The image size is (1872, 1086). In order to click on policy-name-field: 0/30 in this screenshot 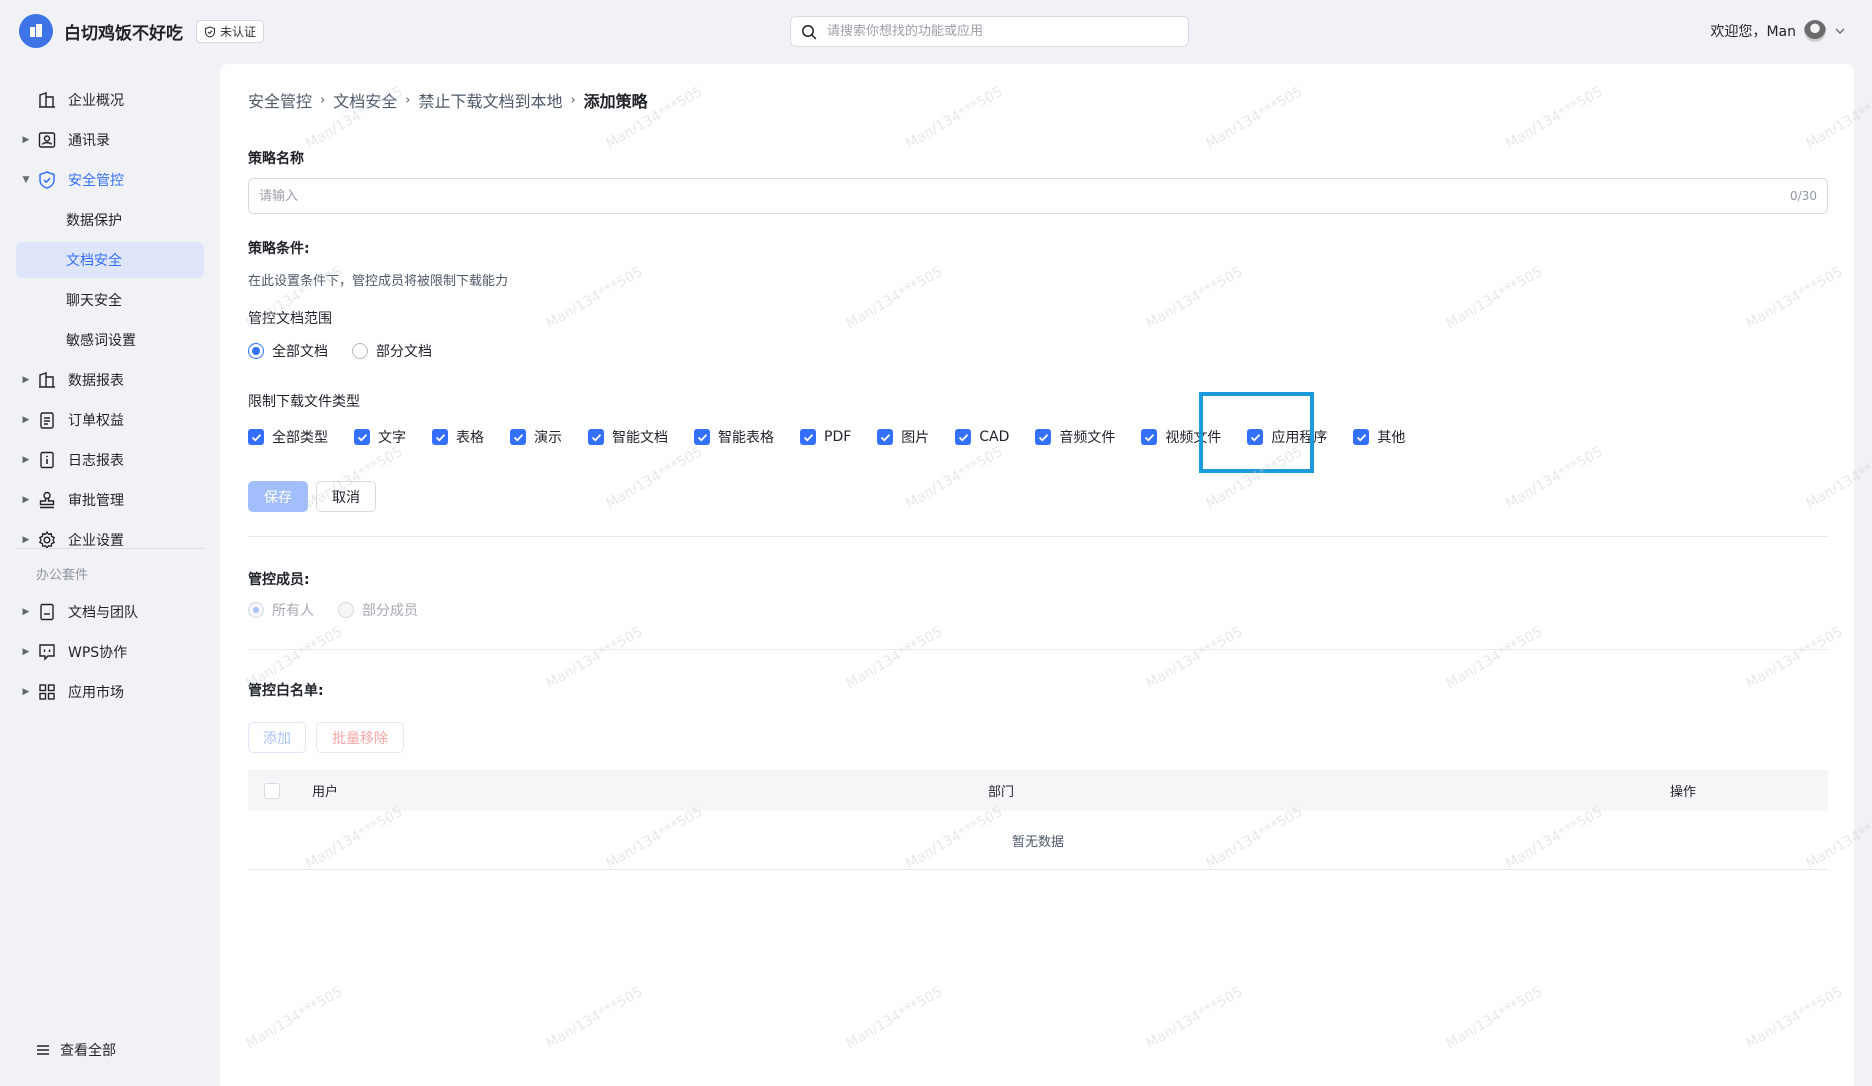, I will do `click(1038, 196)`.